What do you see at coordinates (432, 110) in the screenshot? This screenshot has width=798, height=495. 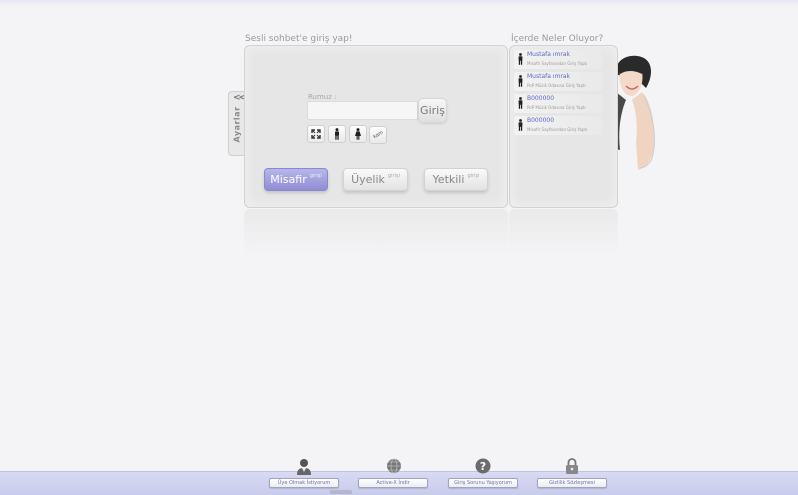 I see `login-button: Giriş` at bounding box center [432, 110].